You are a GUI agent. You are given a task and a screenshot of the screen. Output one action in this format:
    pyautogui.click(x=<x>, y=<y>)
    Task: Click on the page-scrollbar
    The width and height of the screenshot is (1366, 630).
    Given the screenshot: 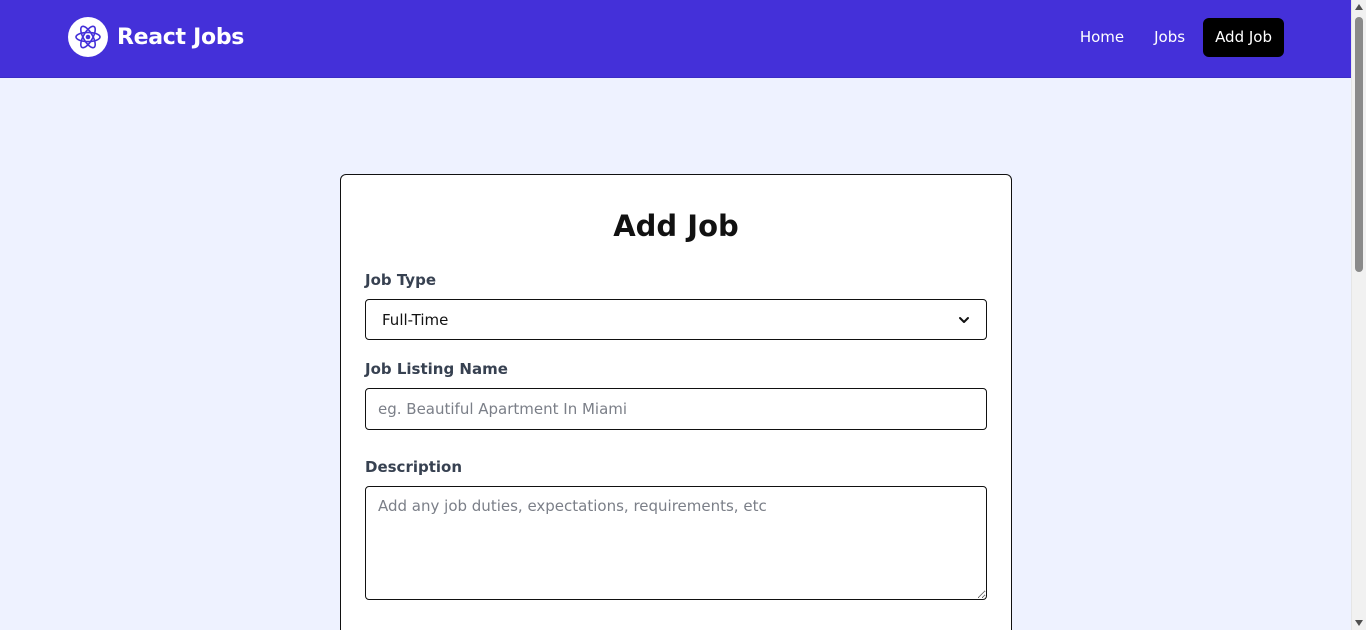 What is the action you would take?
    pyautogui.click(x=1358, y=315)
    